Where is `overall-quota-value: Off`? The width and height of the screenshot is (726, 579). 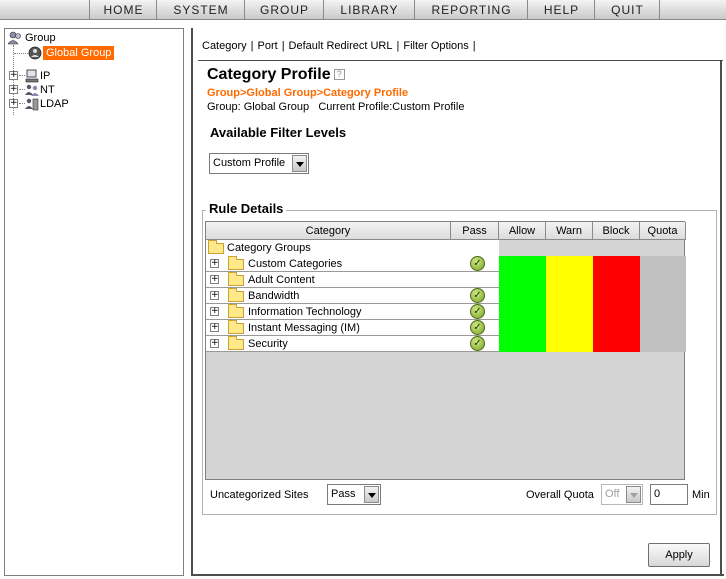 overall-quota-value: Off is located at coordinates (612, 494).